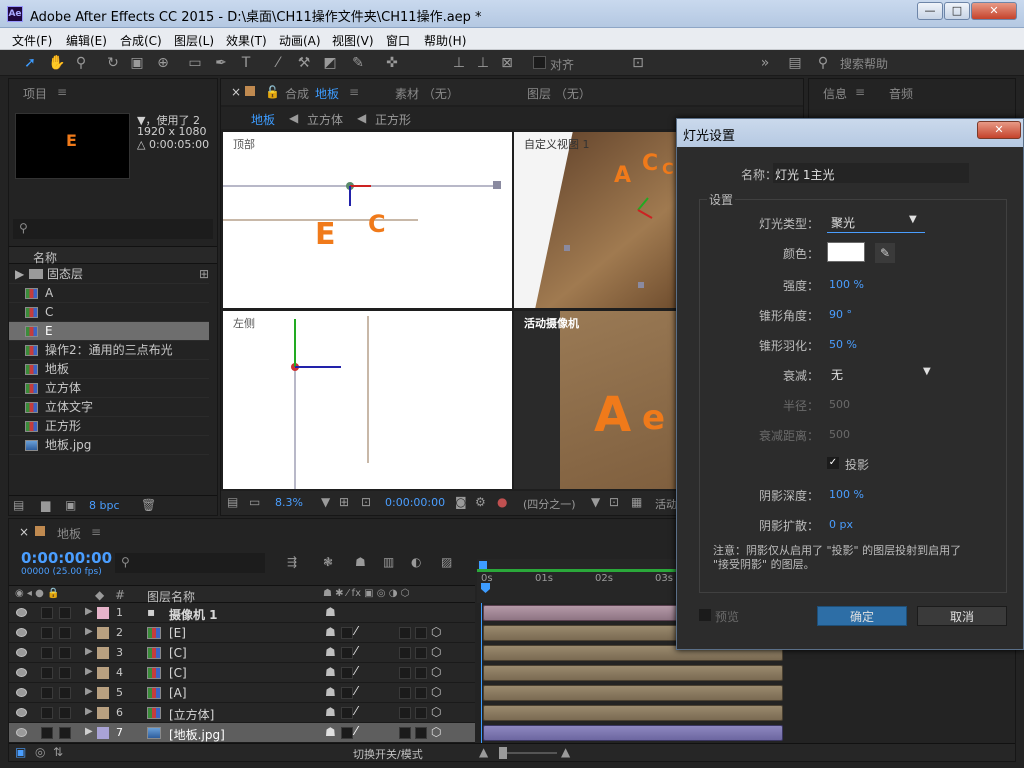 This screenshot has height=768, width=1024. Describe the element at coordinates (246, 63) in the screenshot. I see `type-tool-icon: T` at that location.